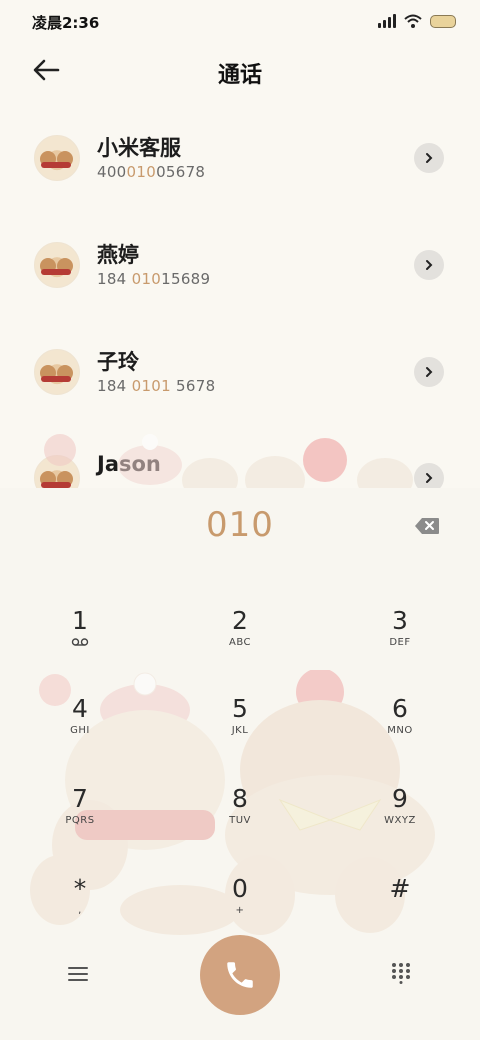  Describe the element at coordinates (118, 255) in the screenshot. I see `contact-name: 燕婷` at that location.